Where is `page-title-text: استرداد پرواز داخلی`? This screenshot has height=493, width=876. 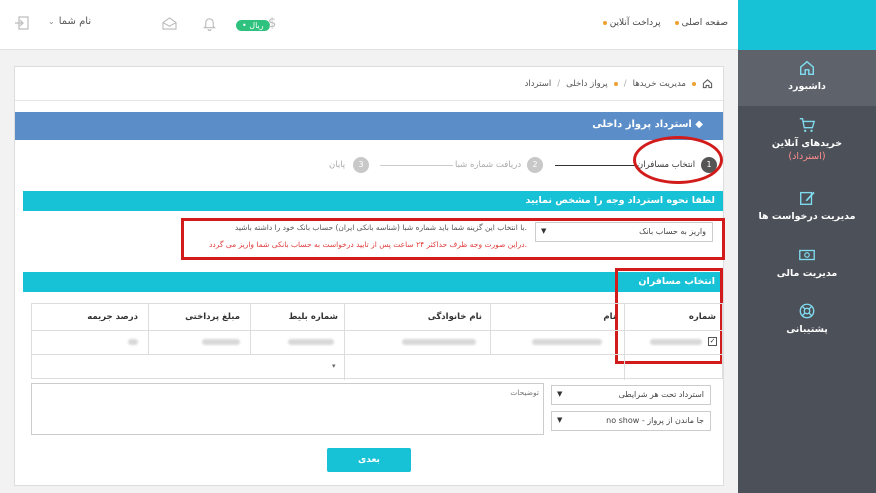
page-title-text: استرداد پرواز داخلی is located at coordinates (642, 124).